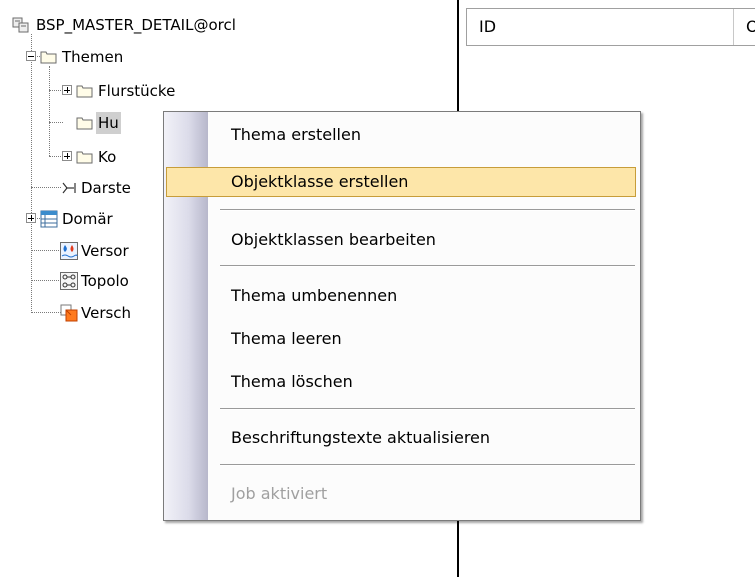  I want to click on menu-item-beschriftungstexte-aktualisieren: Beschriftungstexte aktualisieren, so click(402, 438).